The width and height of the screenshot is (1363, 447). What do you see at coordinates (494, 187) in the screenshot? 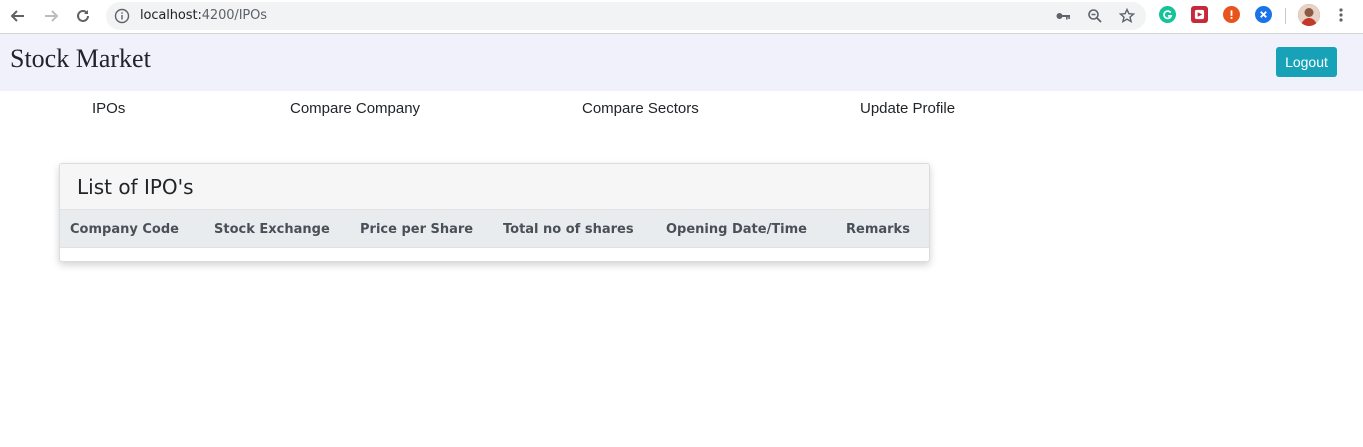
I see `card-header: List of IPO's` at bounding box center [494, 187].